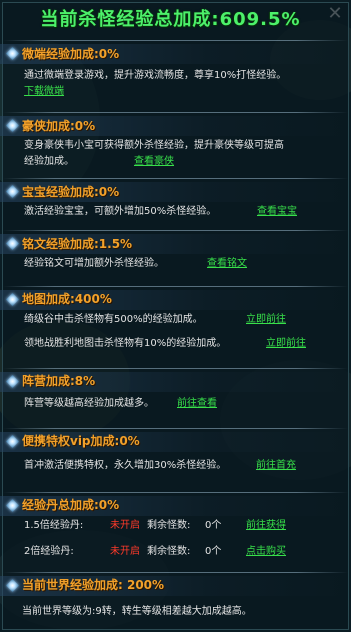  Describe the element at coordinates (67, 299) in the screenshot. I see `section-title: 地图加成:400%` at that location.